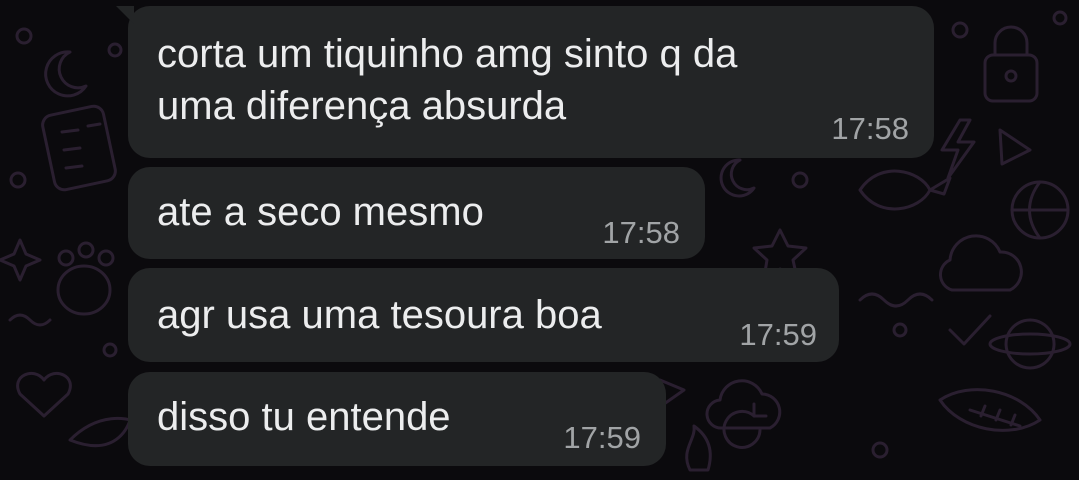 The height and width of the screenshot is (480, 1079). What do you see at coordinates (304, 417) in the screenshot?
I see `message-text: disso tu entende` at bounding box center [304, 417].